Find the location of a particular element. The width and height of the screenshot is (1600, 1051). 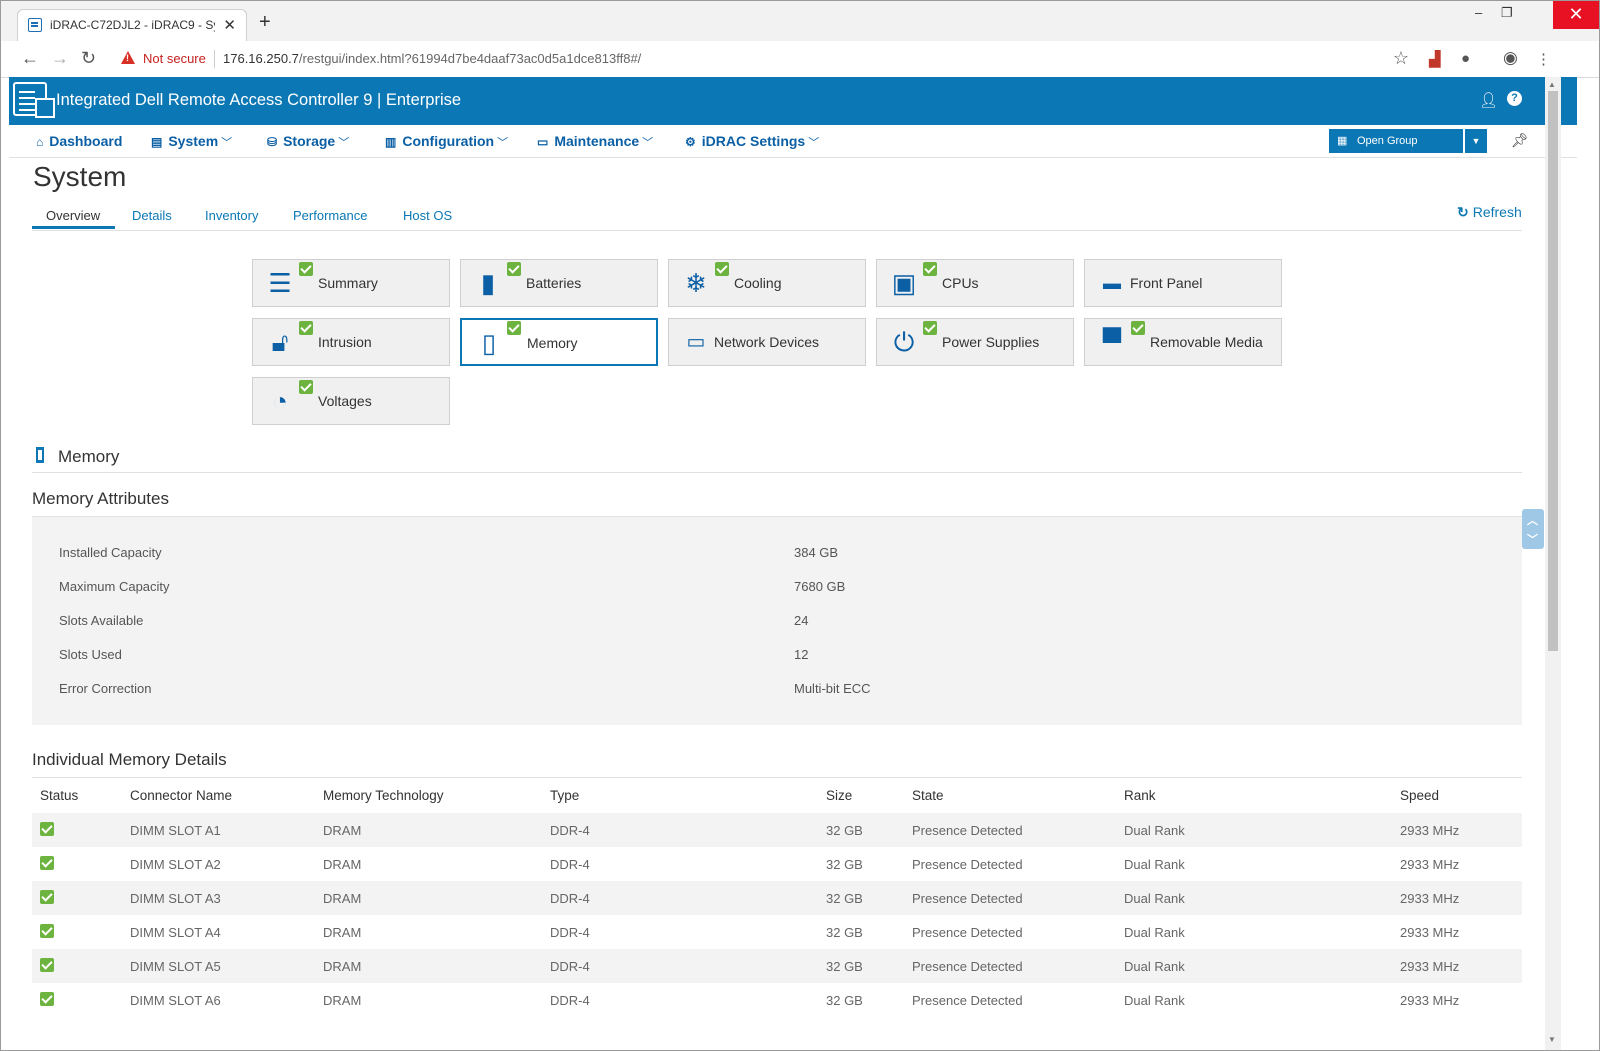

scroll-up-icon: ︿ is located at coordinates (1532, 520).